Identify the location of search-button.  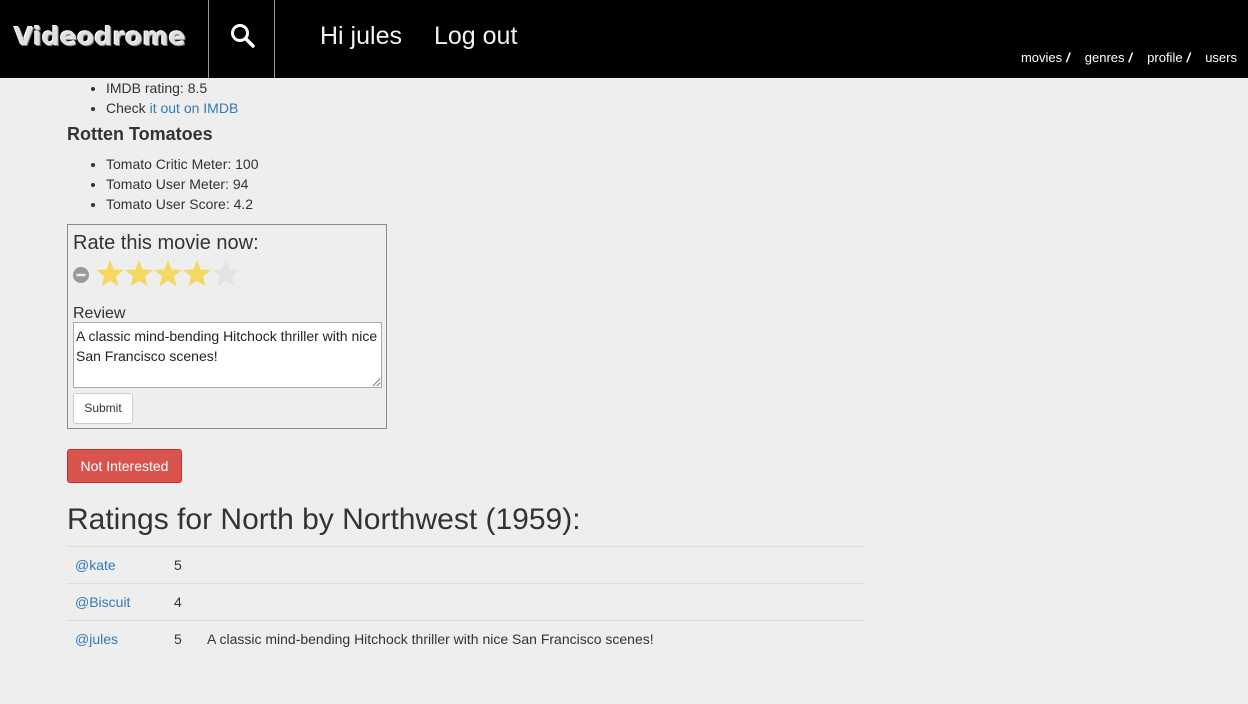
(241, 39).